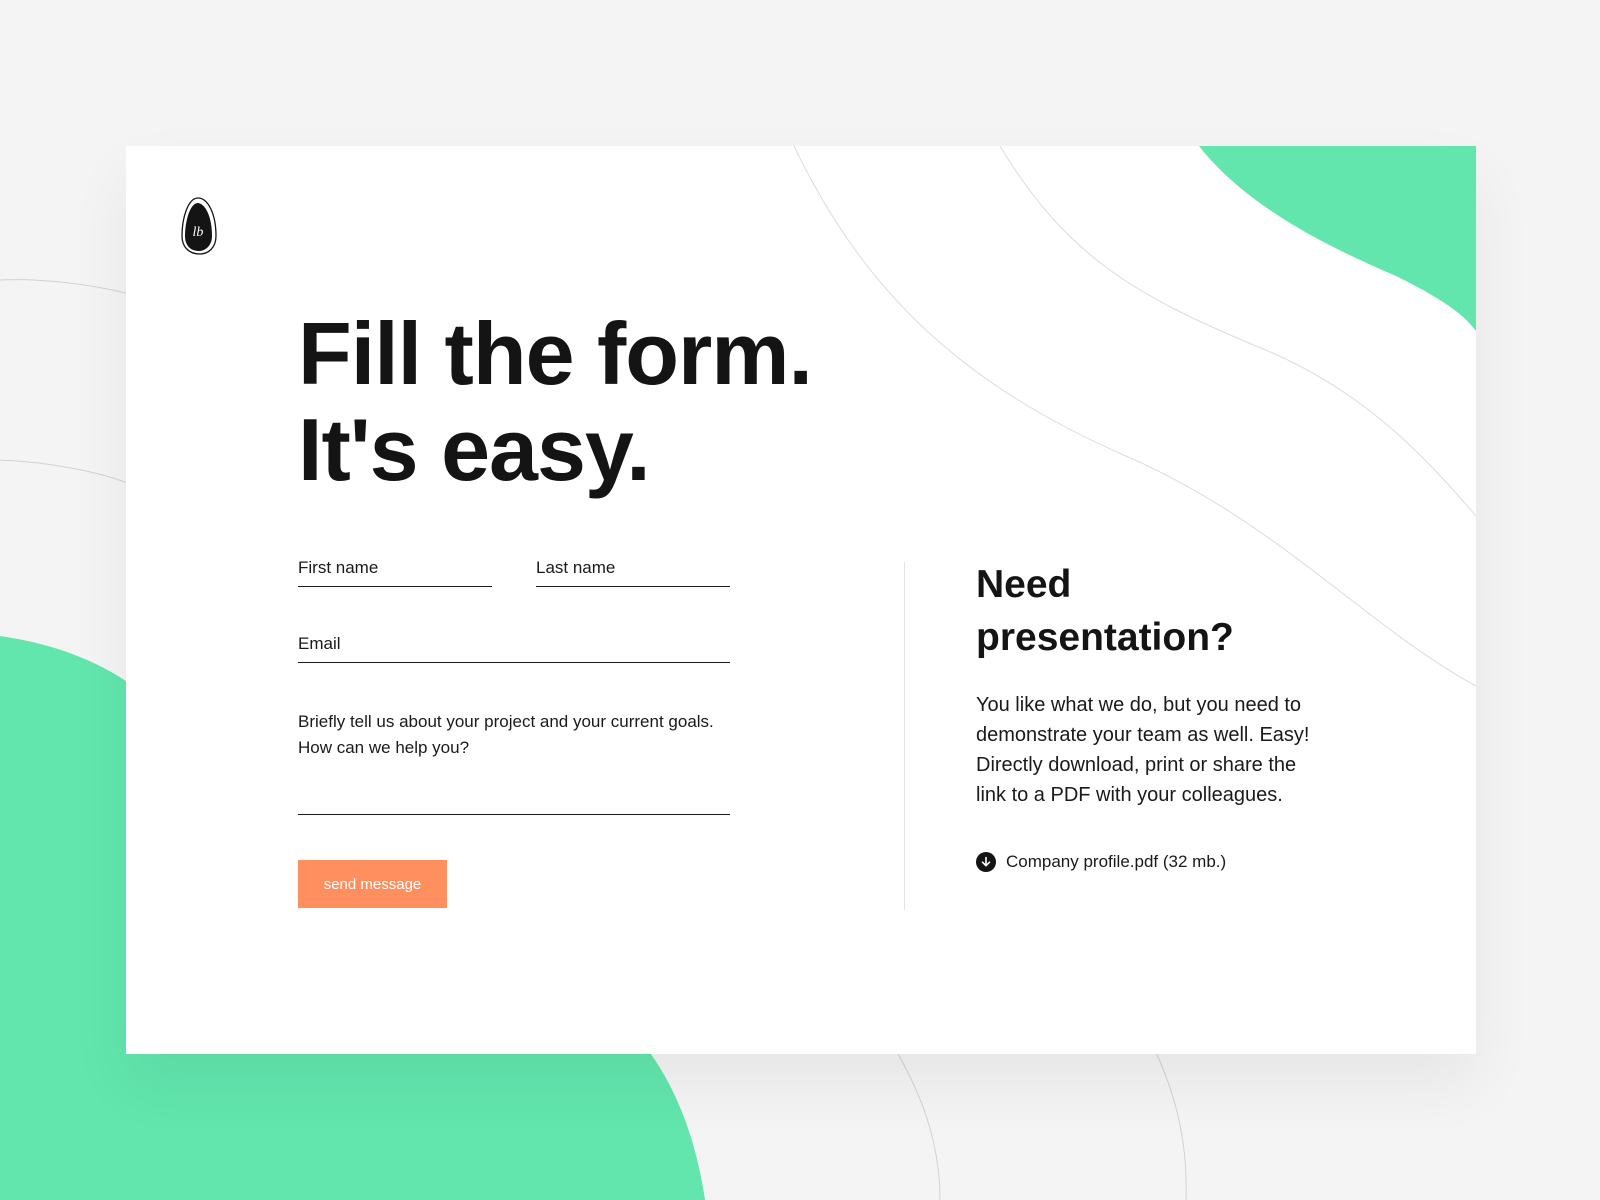  Describe the element at coordinates (1105, 637) in the screenshot. I see `presentation-title-line-2: presentation?` at that location.